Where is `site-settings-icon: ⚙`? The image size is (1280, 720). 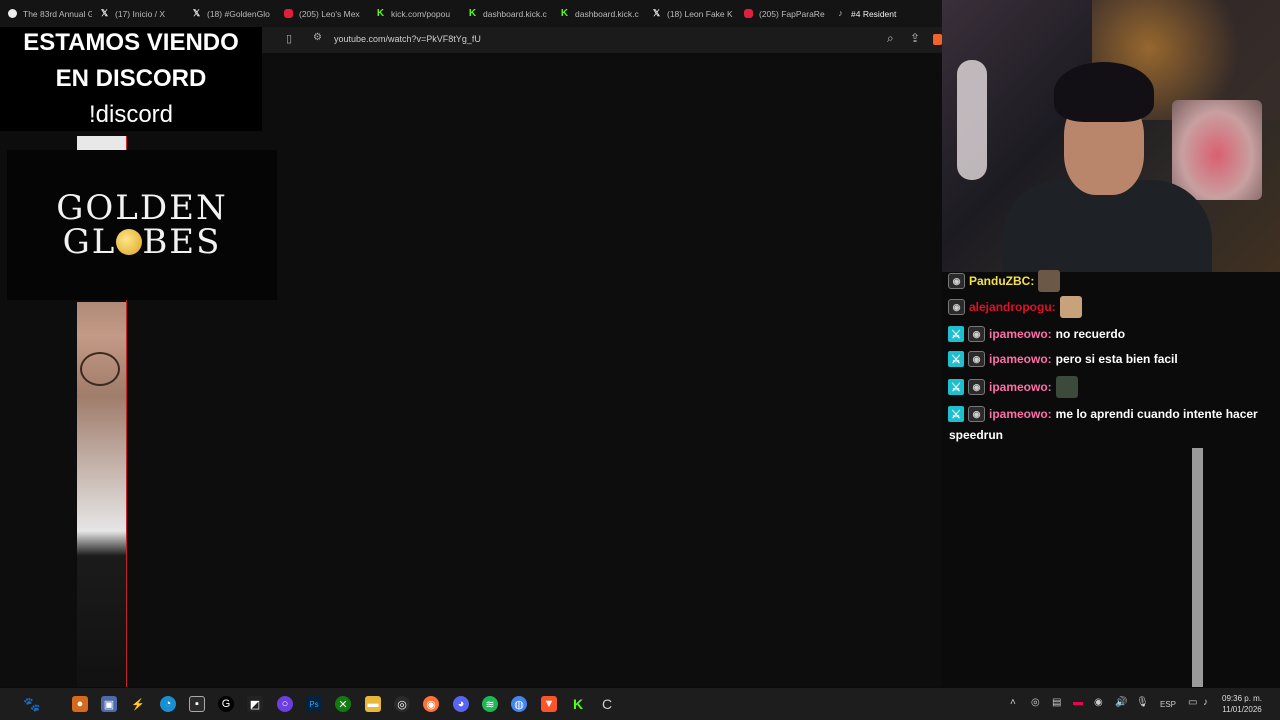
site-settings-icon: ⚙ is located at coordinates (317, 37).